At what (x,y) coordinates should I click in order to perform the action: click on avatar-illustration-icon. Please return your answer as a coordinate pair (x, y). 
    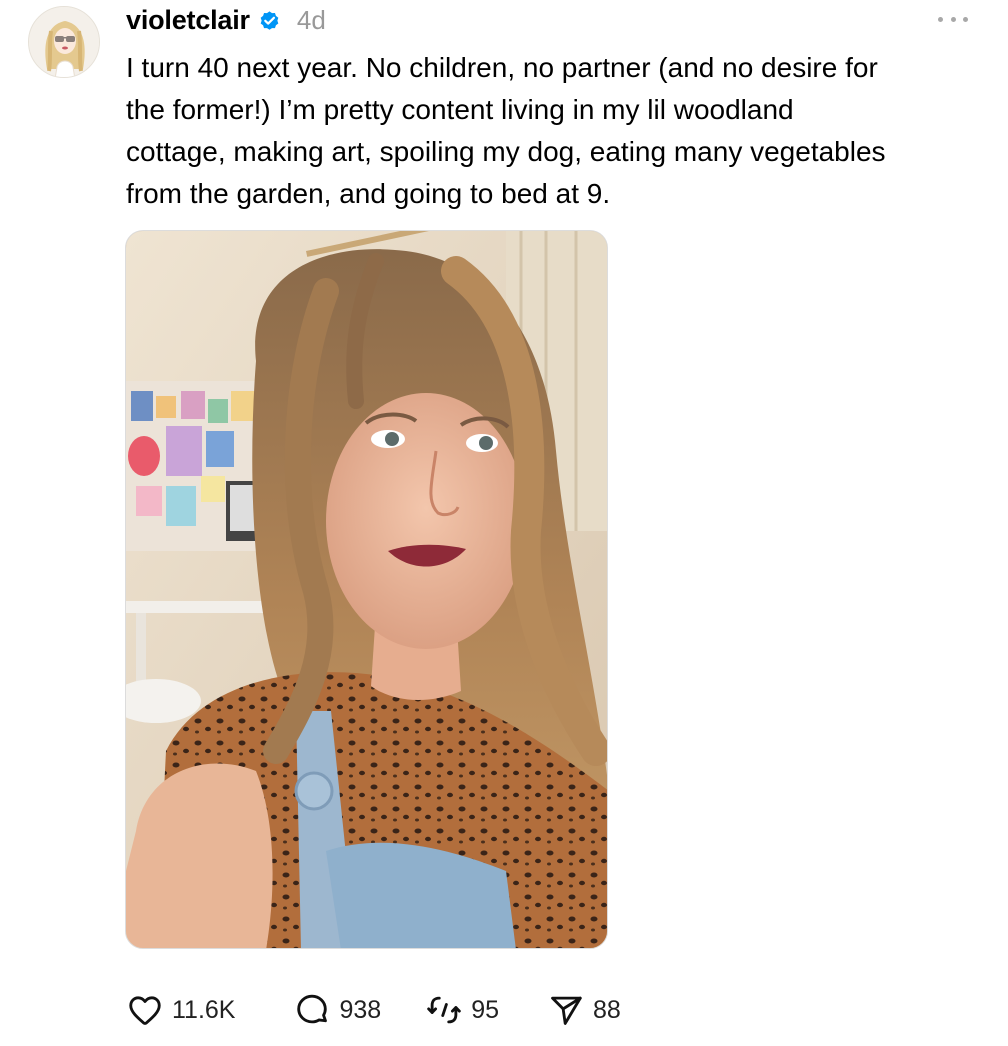
    Looking at the image, I should click on (64, 42).